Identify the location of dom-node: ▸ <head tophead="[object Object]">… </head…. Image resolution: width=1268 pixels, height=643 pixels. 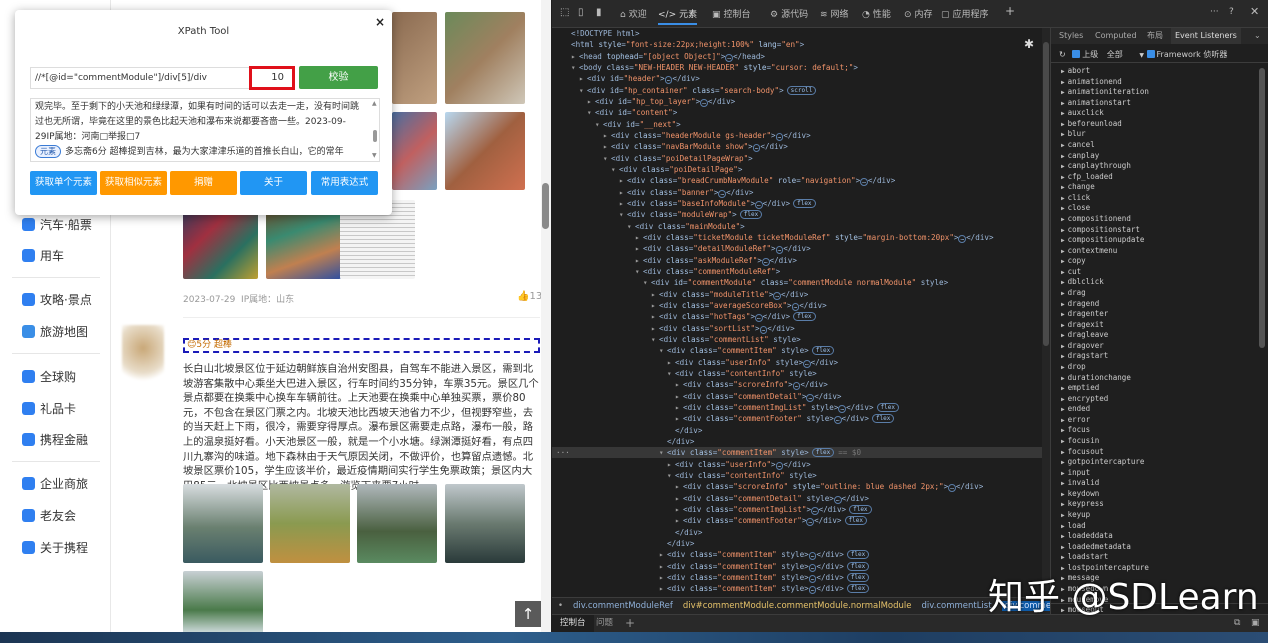
(797, 56).